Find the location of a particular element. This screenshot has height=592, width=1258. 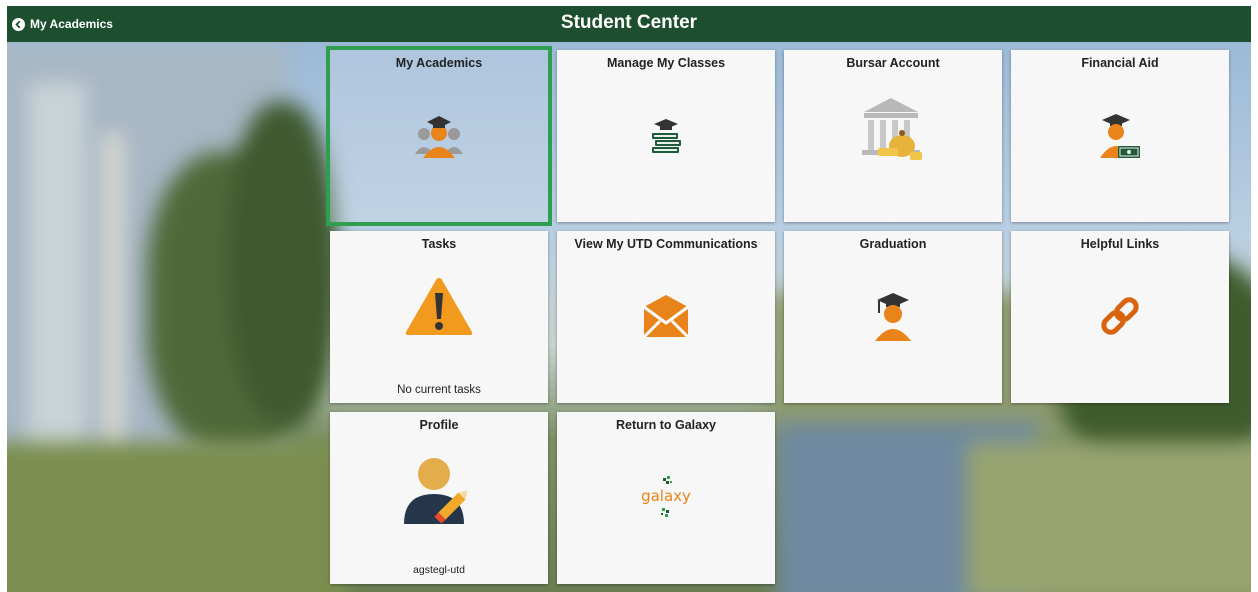

top-header-bar: My Academics Student Center is located at coordinates (629, 24).